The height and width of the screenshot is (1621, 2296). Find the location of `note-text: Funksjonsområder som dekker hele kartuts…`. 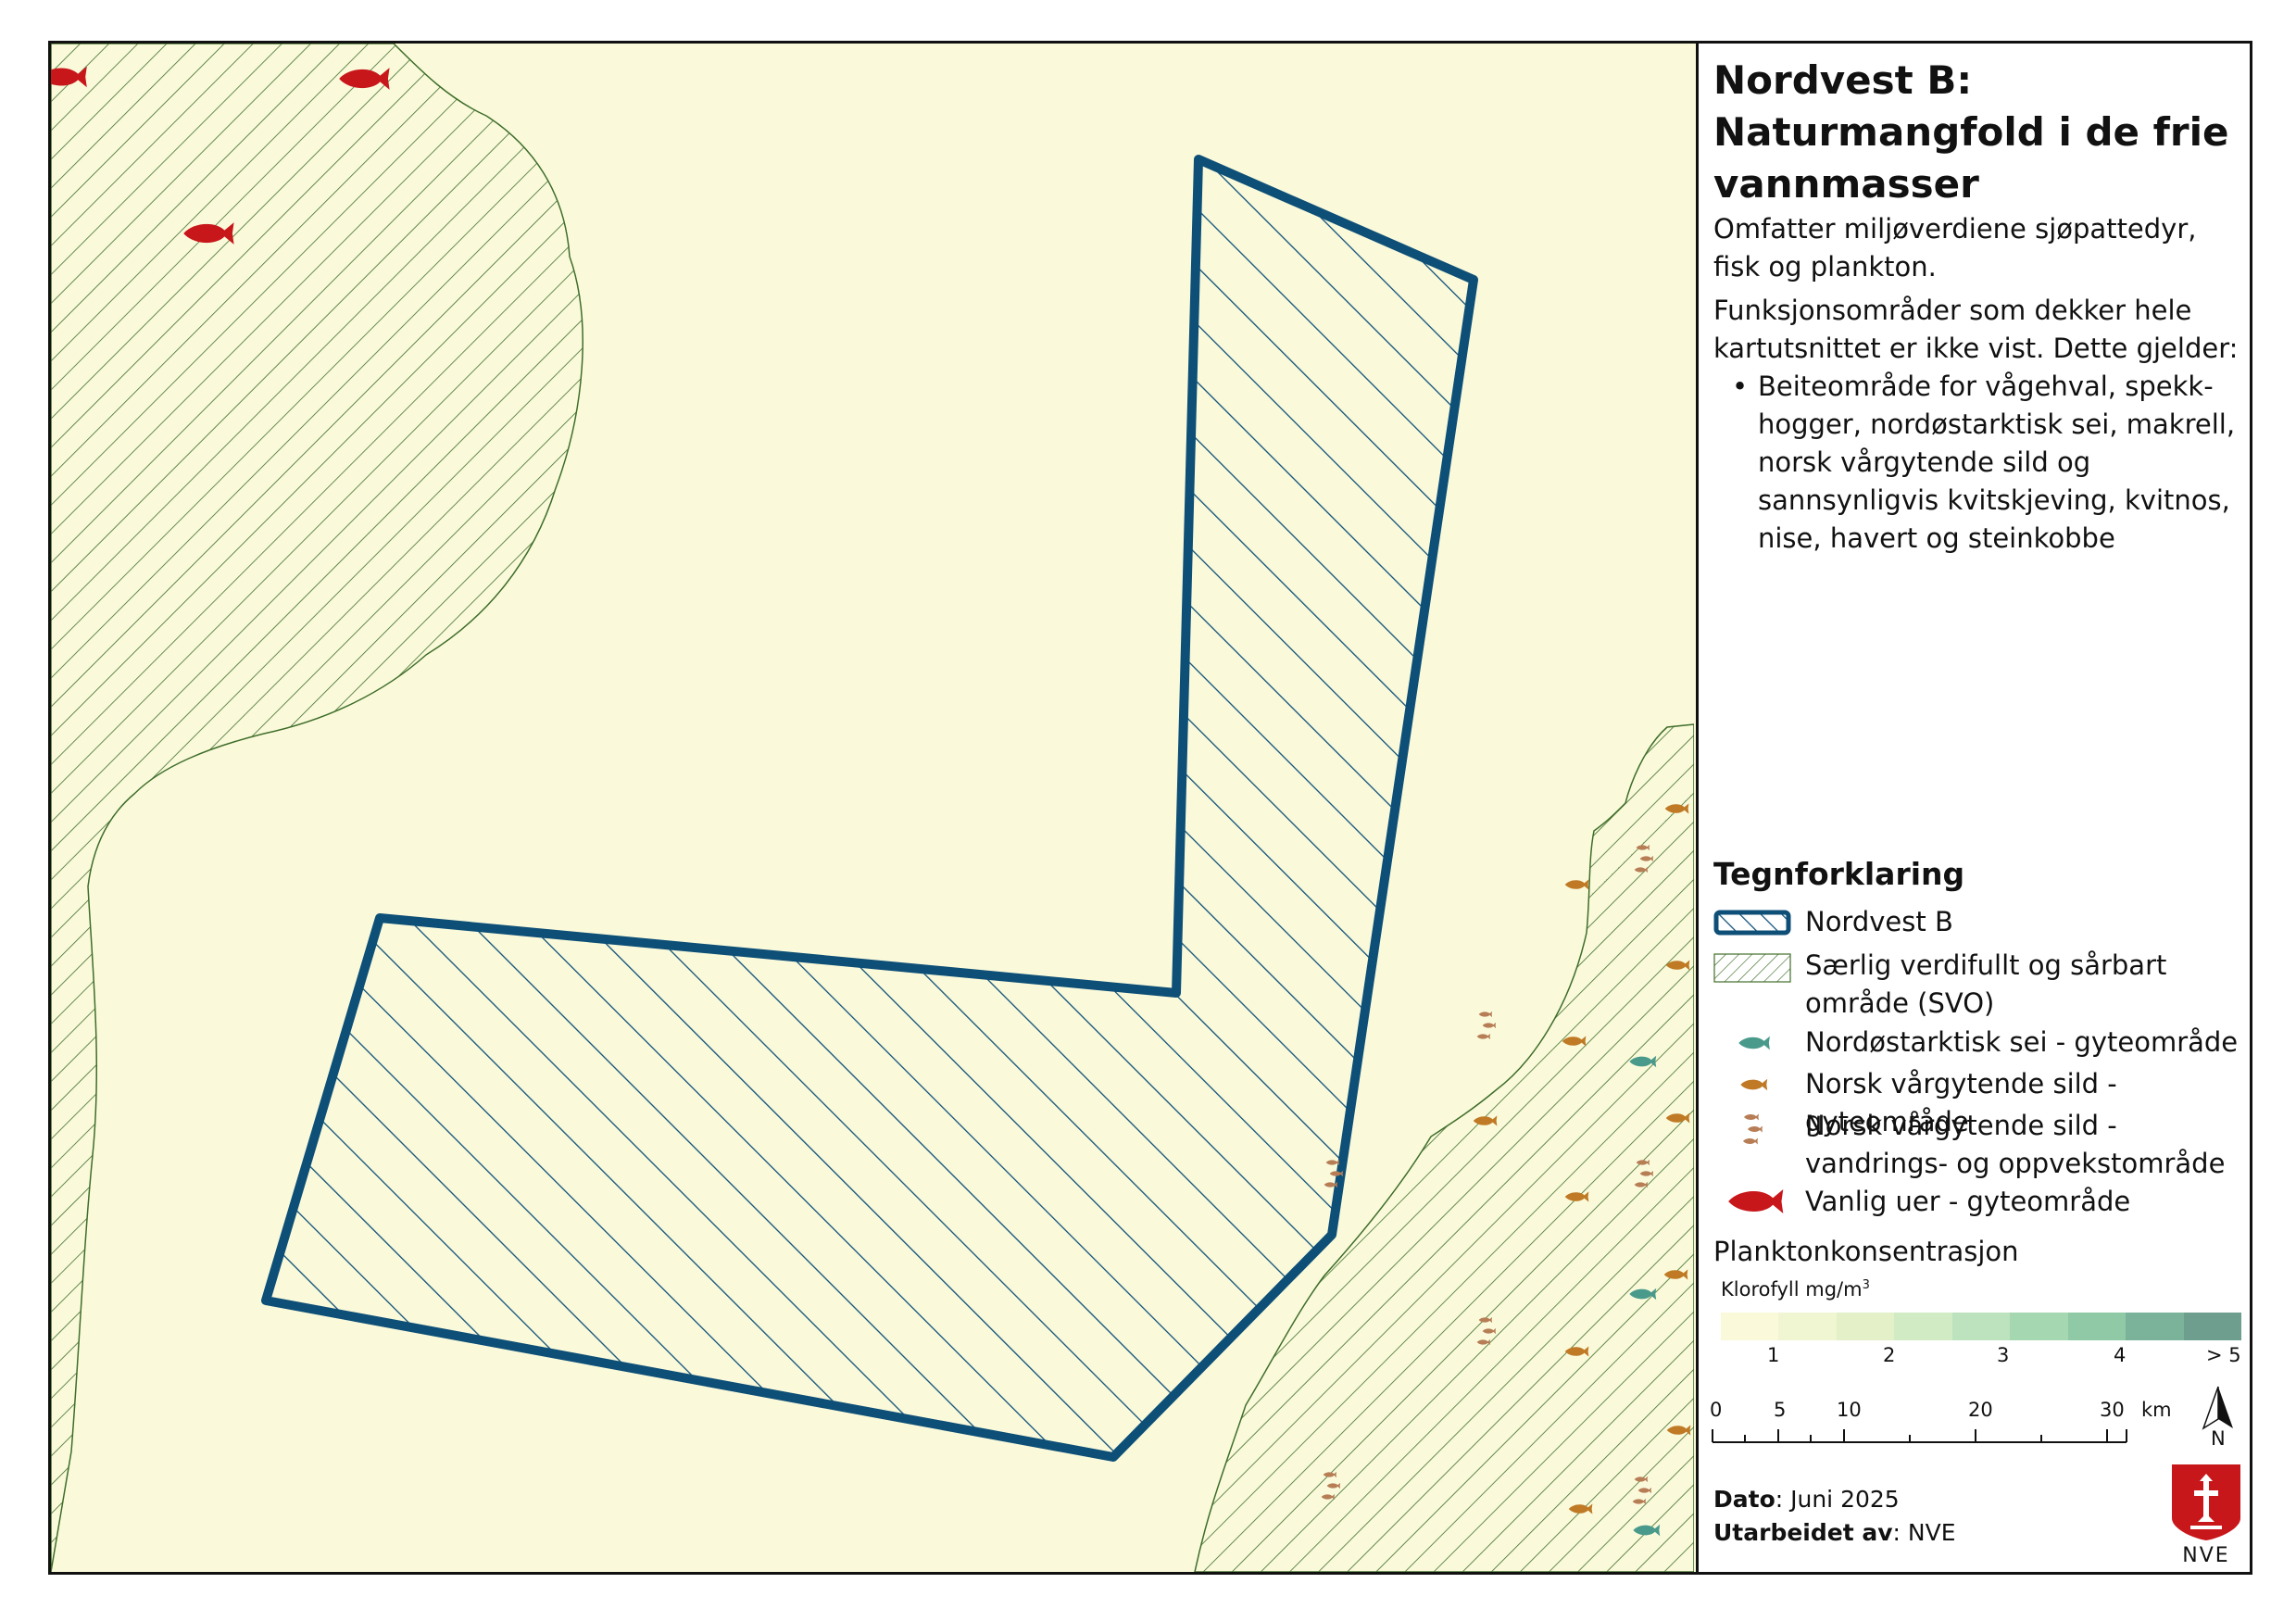

note-text: Funksjonsområder som dekker hele kartuts… is located at coordinates (1976, 329).